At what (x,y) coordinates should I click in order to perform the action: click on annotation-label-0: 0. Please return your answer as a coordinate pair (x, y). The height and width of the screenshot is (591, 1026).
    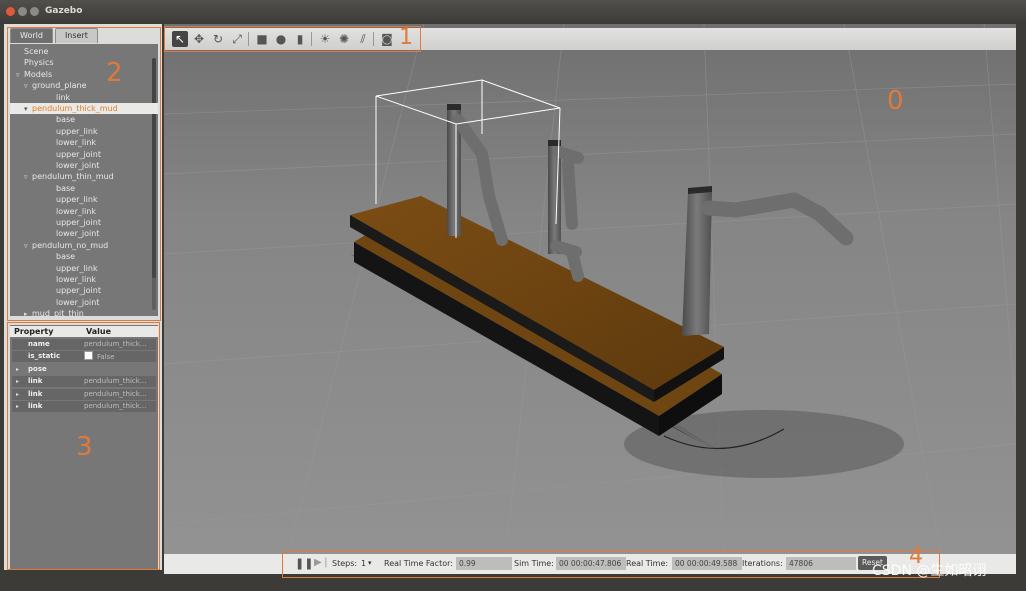
    Looking at the image, I should click on (895, 101).